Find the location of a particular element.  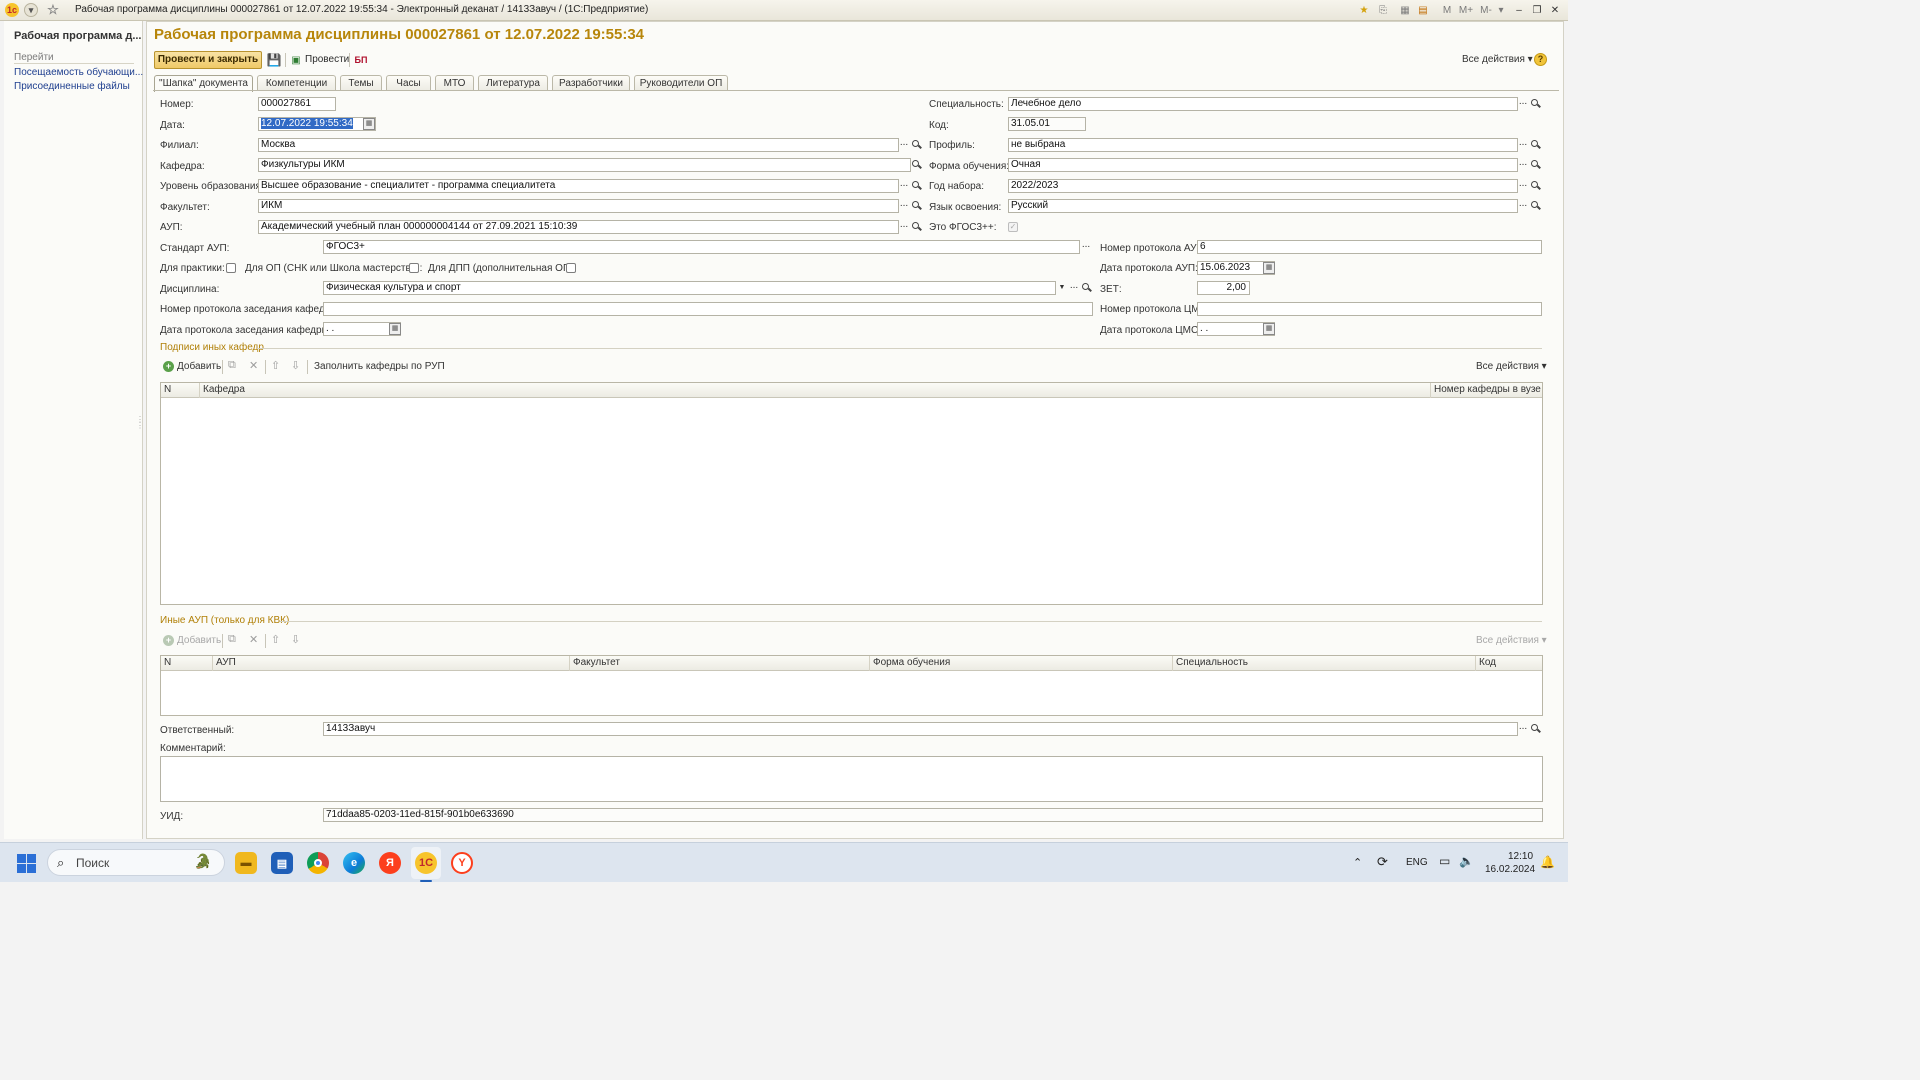

sync-icon: ⟳ is located at coordinates (1382, 862).